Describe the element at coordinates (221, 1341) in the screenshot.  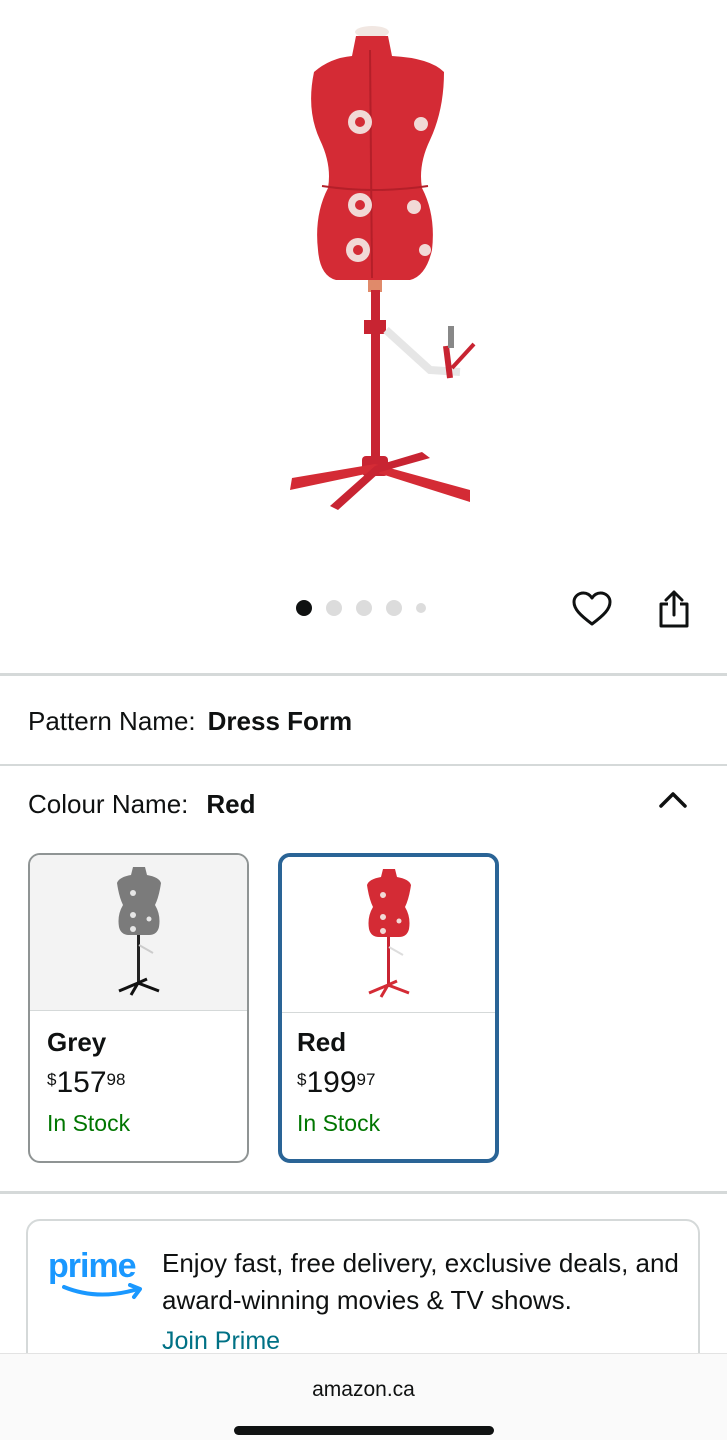
I see `join-prime-link: Join Prime` at that location.